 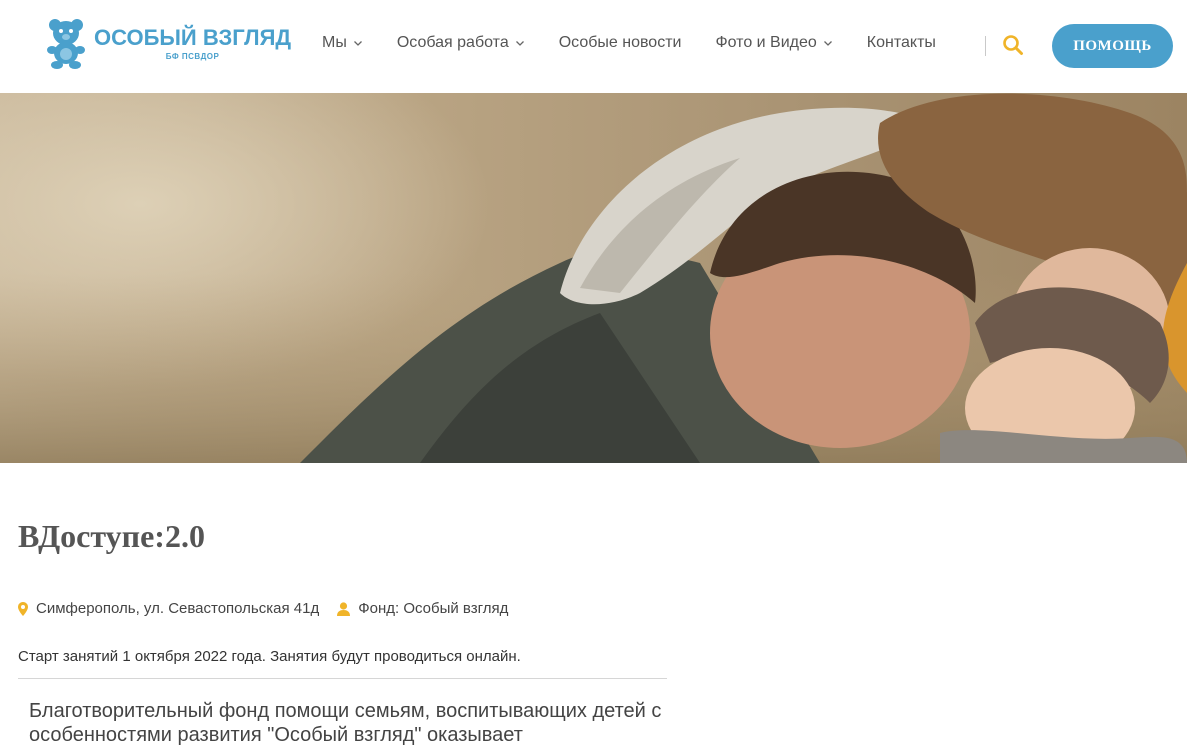 What do you see at coordinates (1013, 45) in the screenshot?
I see `search-icon` at bounding box center [1013, 45].